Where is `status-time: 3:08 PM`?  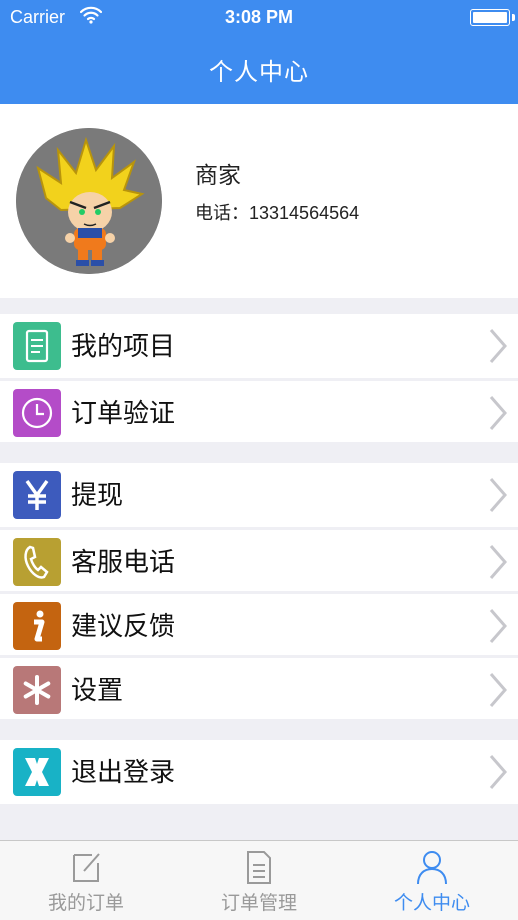
status-time: 3:08 PM is located at coordinates (259, 17).